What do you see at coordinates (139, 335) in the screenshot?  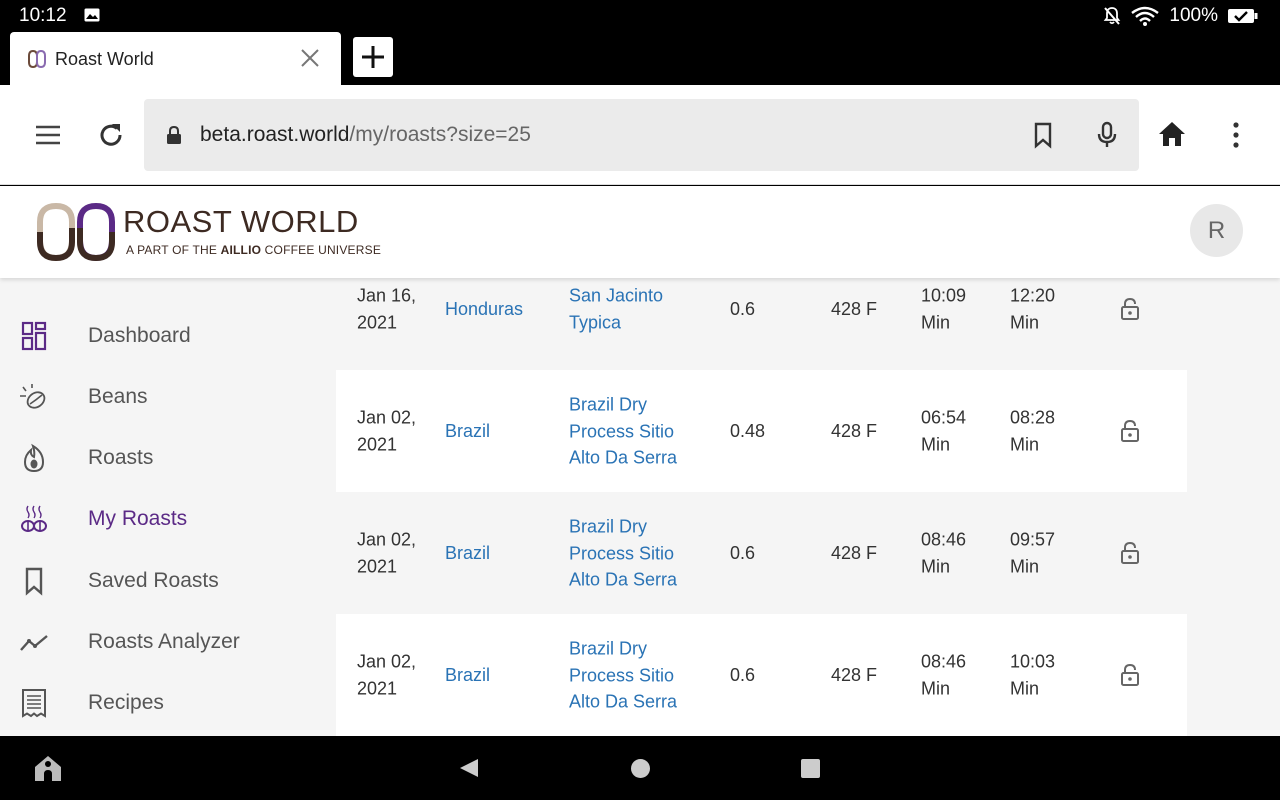 I see `sidebar-item-label: Dashboard` at bounding box center [139, 335].